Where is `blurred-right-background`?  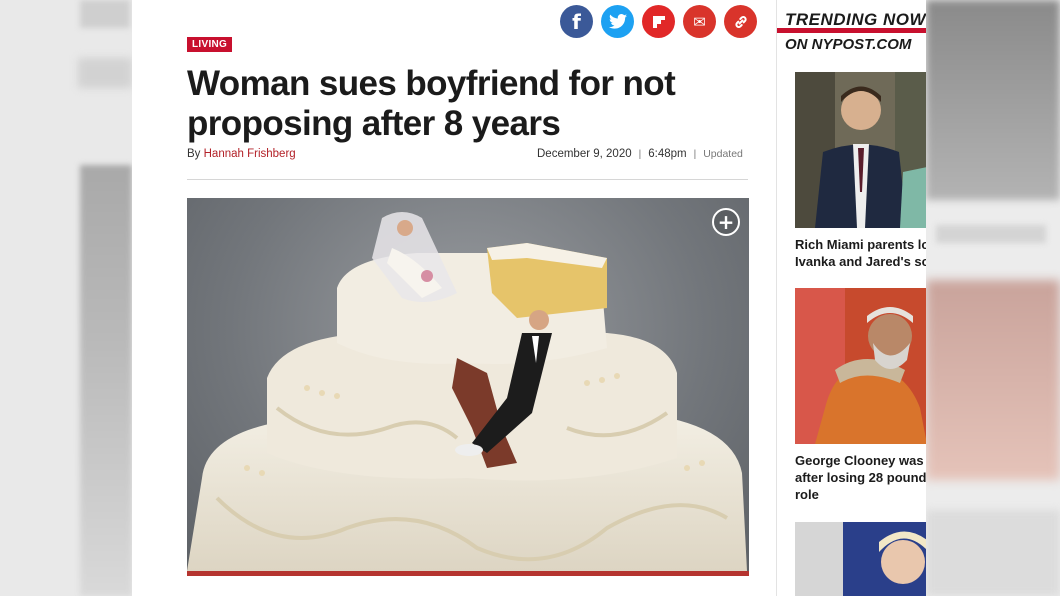 blurred-right-background is located at coordinates (993, 298).